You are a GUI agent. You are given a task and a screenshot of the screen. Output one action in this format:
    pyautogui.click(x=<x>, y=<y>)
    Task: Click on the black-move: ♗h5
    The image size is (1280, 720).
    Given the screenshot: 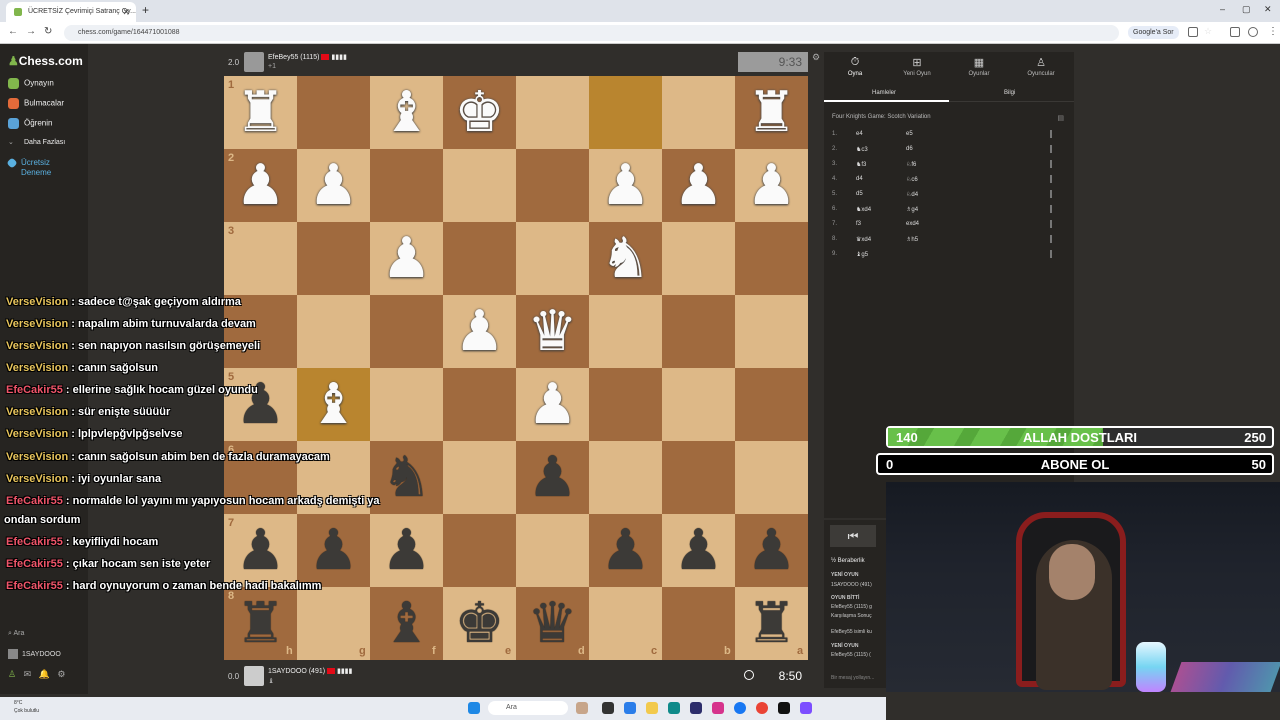 What is the action you would take?
    pyautogui.click(x=912, y=239)
    